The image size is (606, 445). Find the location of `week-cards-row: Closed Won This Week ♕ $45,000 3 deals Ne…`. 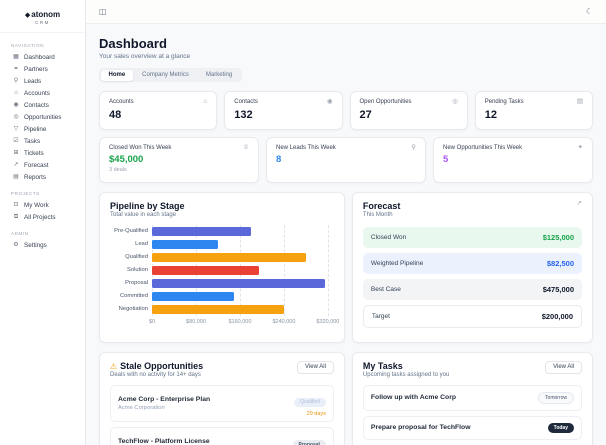

week-cards-row: Closed Won This Week ♕ $45,000 3 deals Ne… is located at coordinates (346, 159).